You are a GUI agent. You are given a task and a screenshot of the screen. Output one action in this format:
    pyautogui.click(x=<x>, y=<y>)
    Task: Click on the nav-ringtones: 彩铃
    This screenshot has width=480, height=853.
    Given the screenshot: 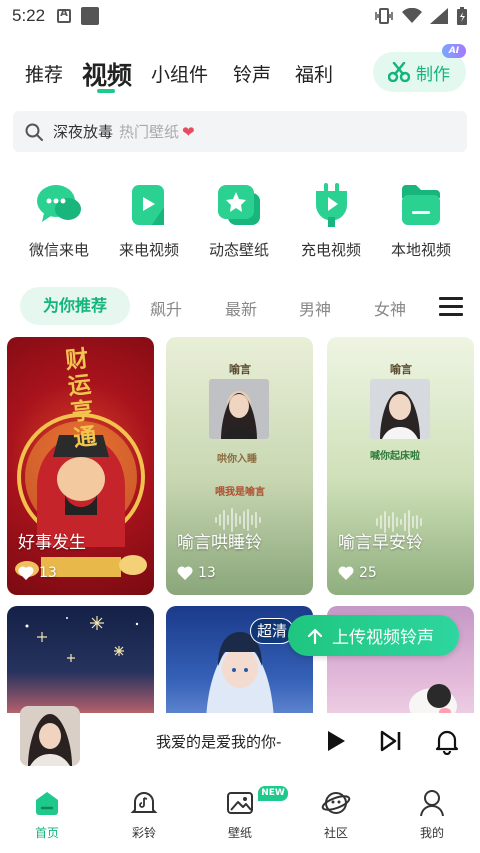 What is the action you would take?
    pyautogui.click(x=144, y=814)
    